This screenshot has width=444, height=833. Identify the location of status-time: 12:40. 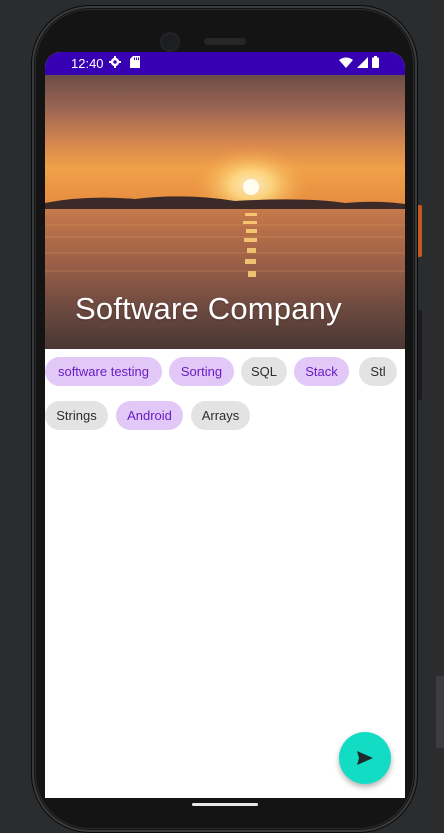
(87, 63).